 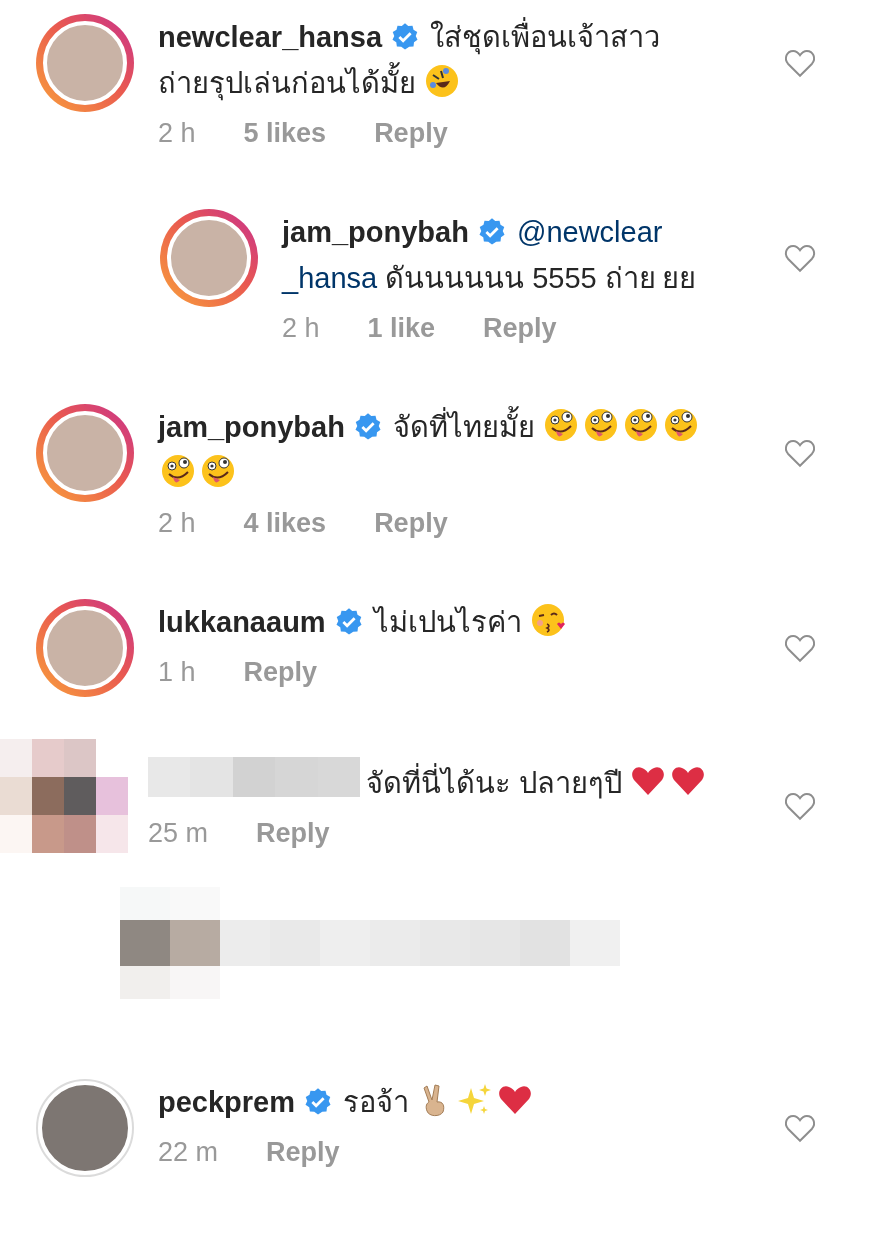 What do you see at coordinates (285, 523) in the screenshot?
I see `like-count: 4 likes` at bounding box center [285, 523].